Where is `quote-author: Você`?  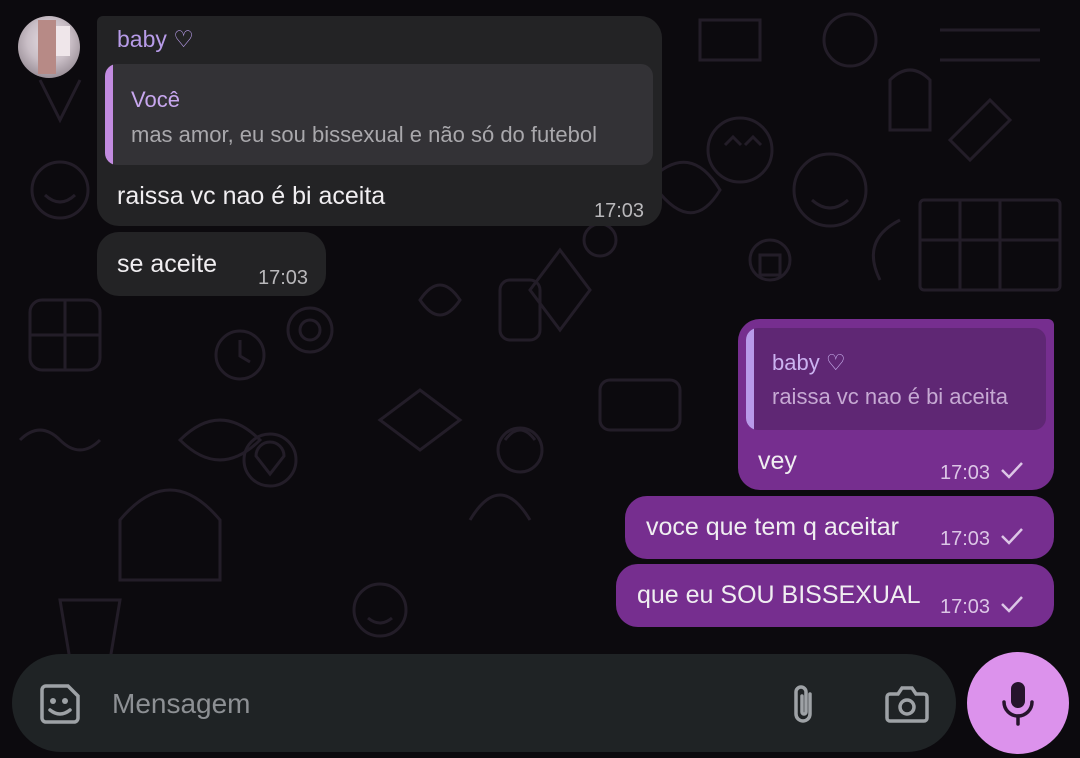 quote-author: Você is located at coordinates (155, 99).